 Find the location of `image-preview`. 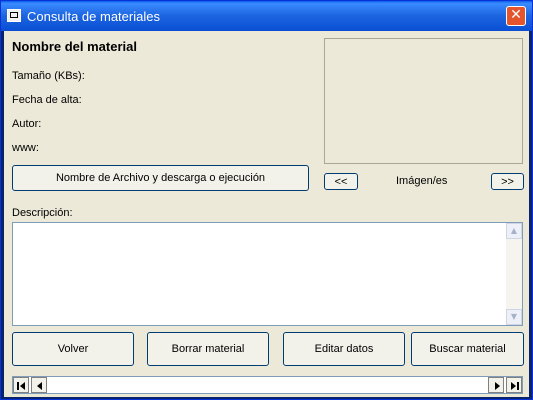

image-preview is located at coordinates (423, 101).